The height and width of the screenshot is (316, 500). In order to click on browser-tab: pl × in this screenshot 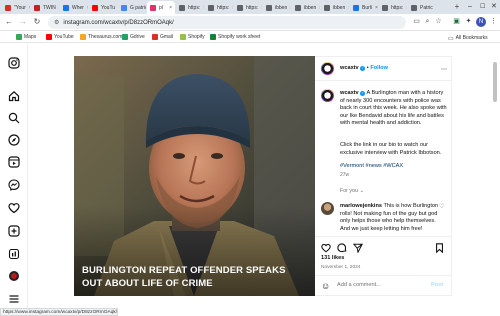, I will do `click(161, 7)`.